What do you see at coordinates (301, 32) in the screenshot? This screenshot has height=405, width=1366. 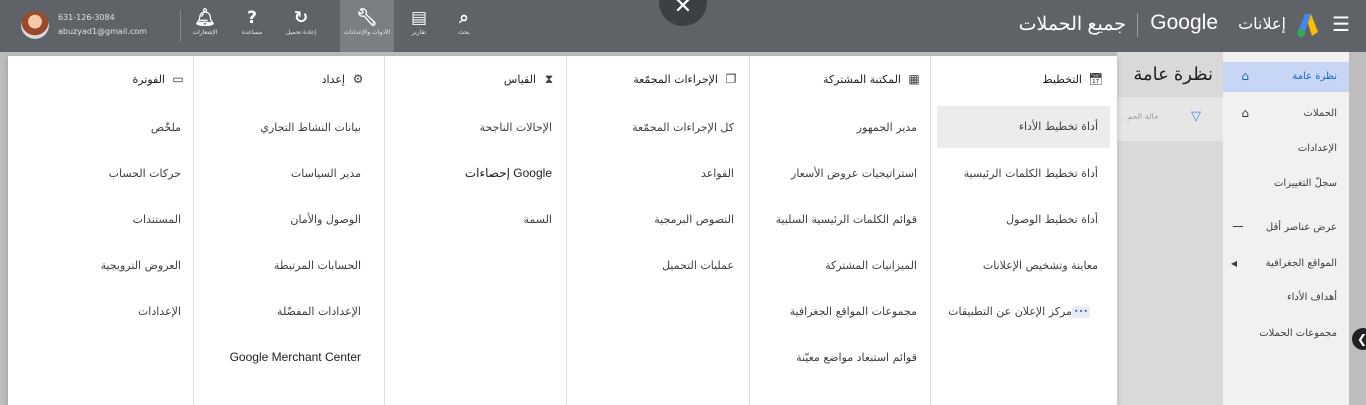 I see `refresh-label: إعادة تحميل` at bounding box center [301, 32].